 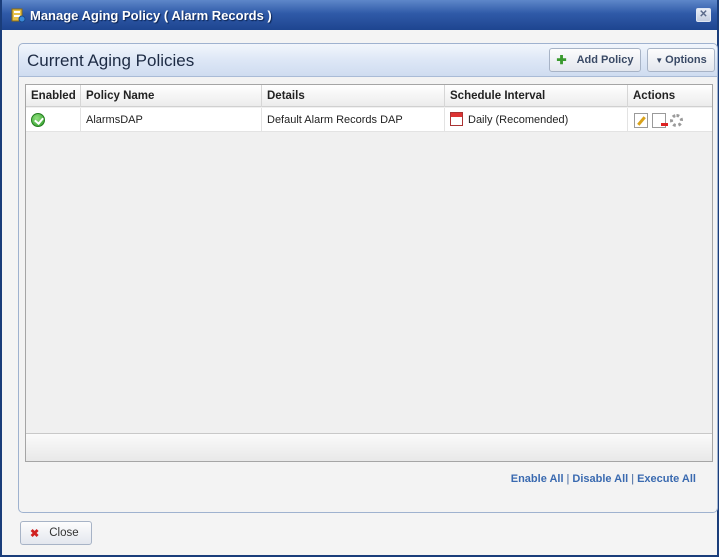 What do you see at coordinates (171, 120) in the screenshot?
I see `policy-name-cell: AlarmsDAP` at bounding box center [171, 120].